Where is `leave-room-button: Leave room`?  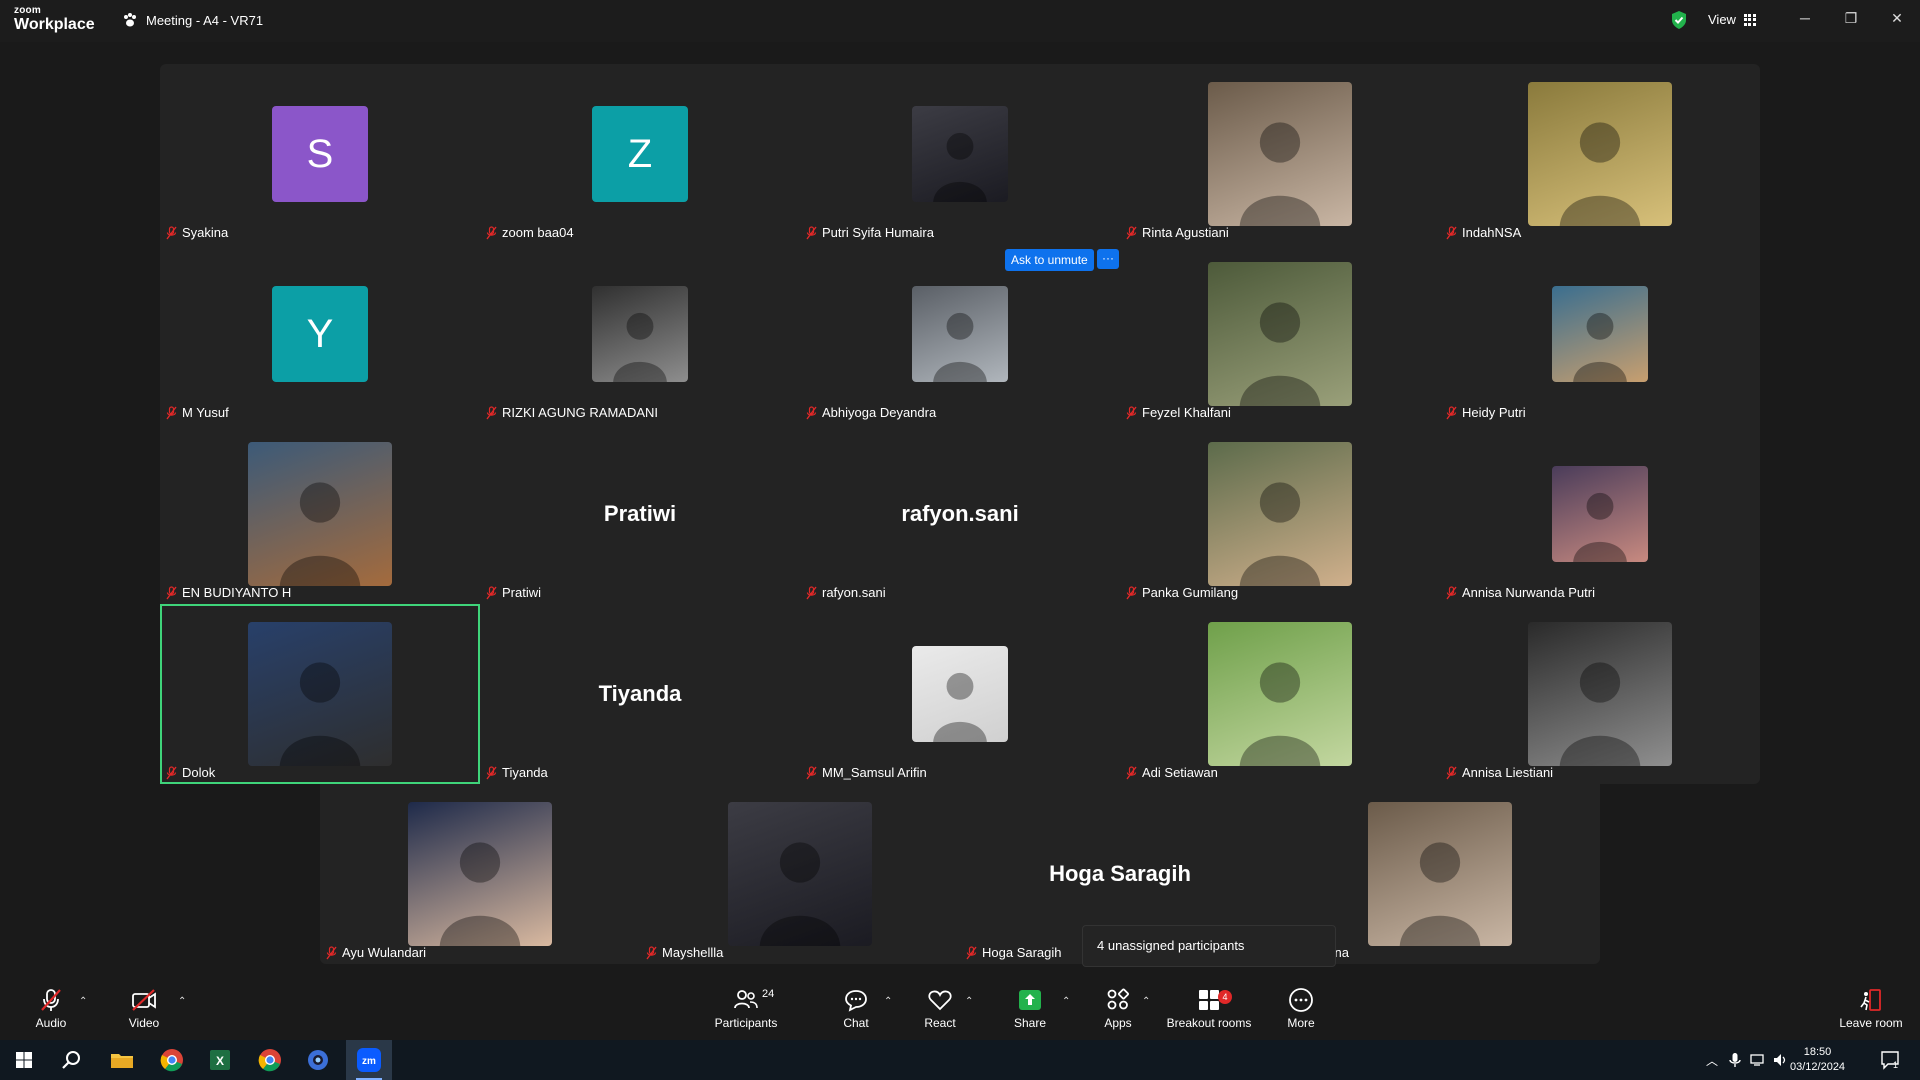 leave-room-button: Leave room is located at coordinates (1871, 1008).